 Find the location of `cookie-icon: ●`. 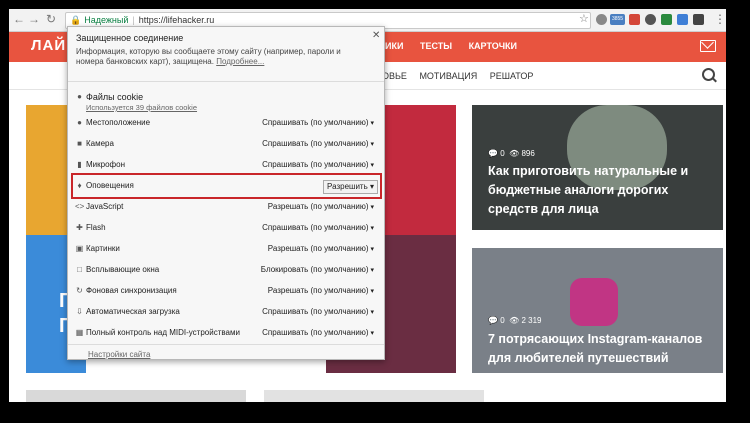

cookie-icon: ● is located at coordinates (79, 96).